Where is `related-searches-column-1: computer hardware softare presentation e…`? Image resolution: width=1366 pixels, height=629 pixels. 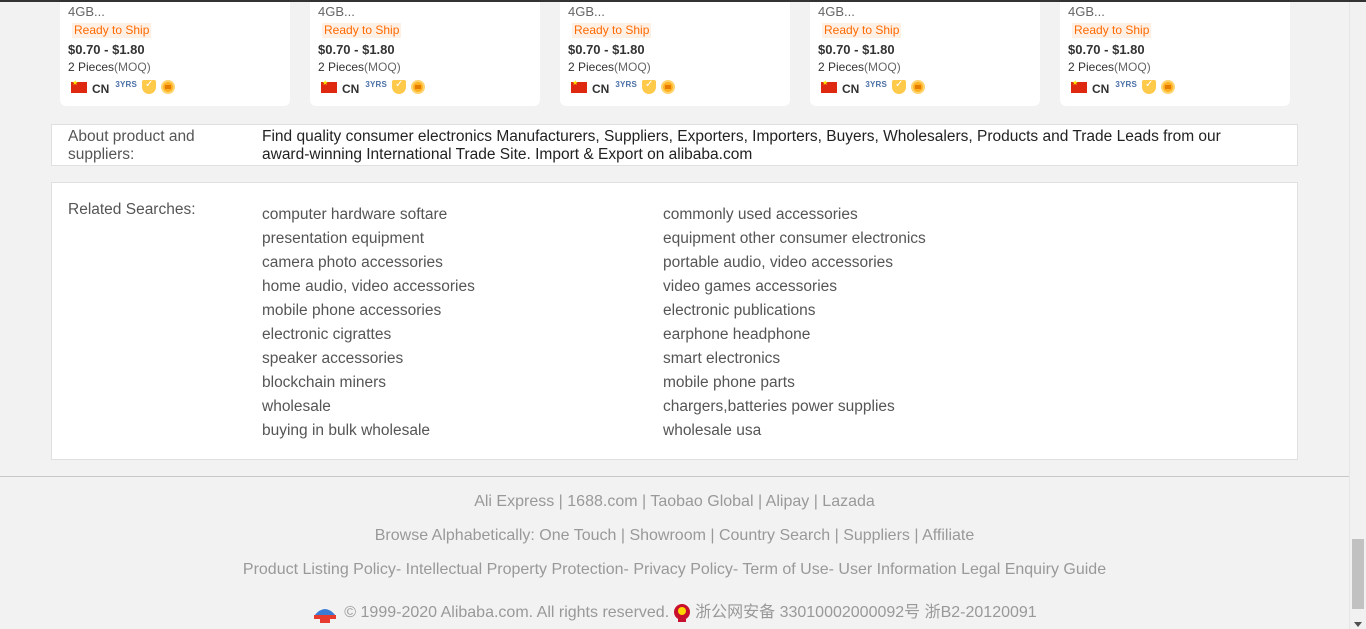
related-searches-column-1: computer hardware softare presentation e… is located at coordinates (368, 323).